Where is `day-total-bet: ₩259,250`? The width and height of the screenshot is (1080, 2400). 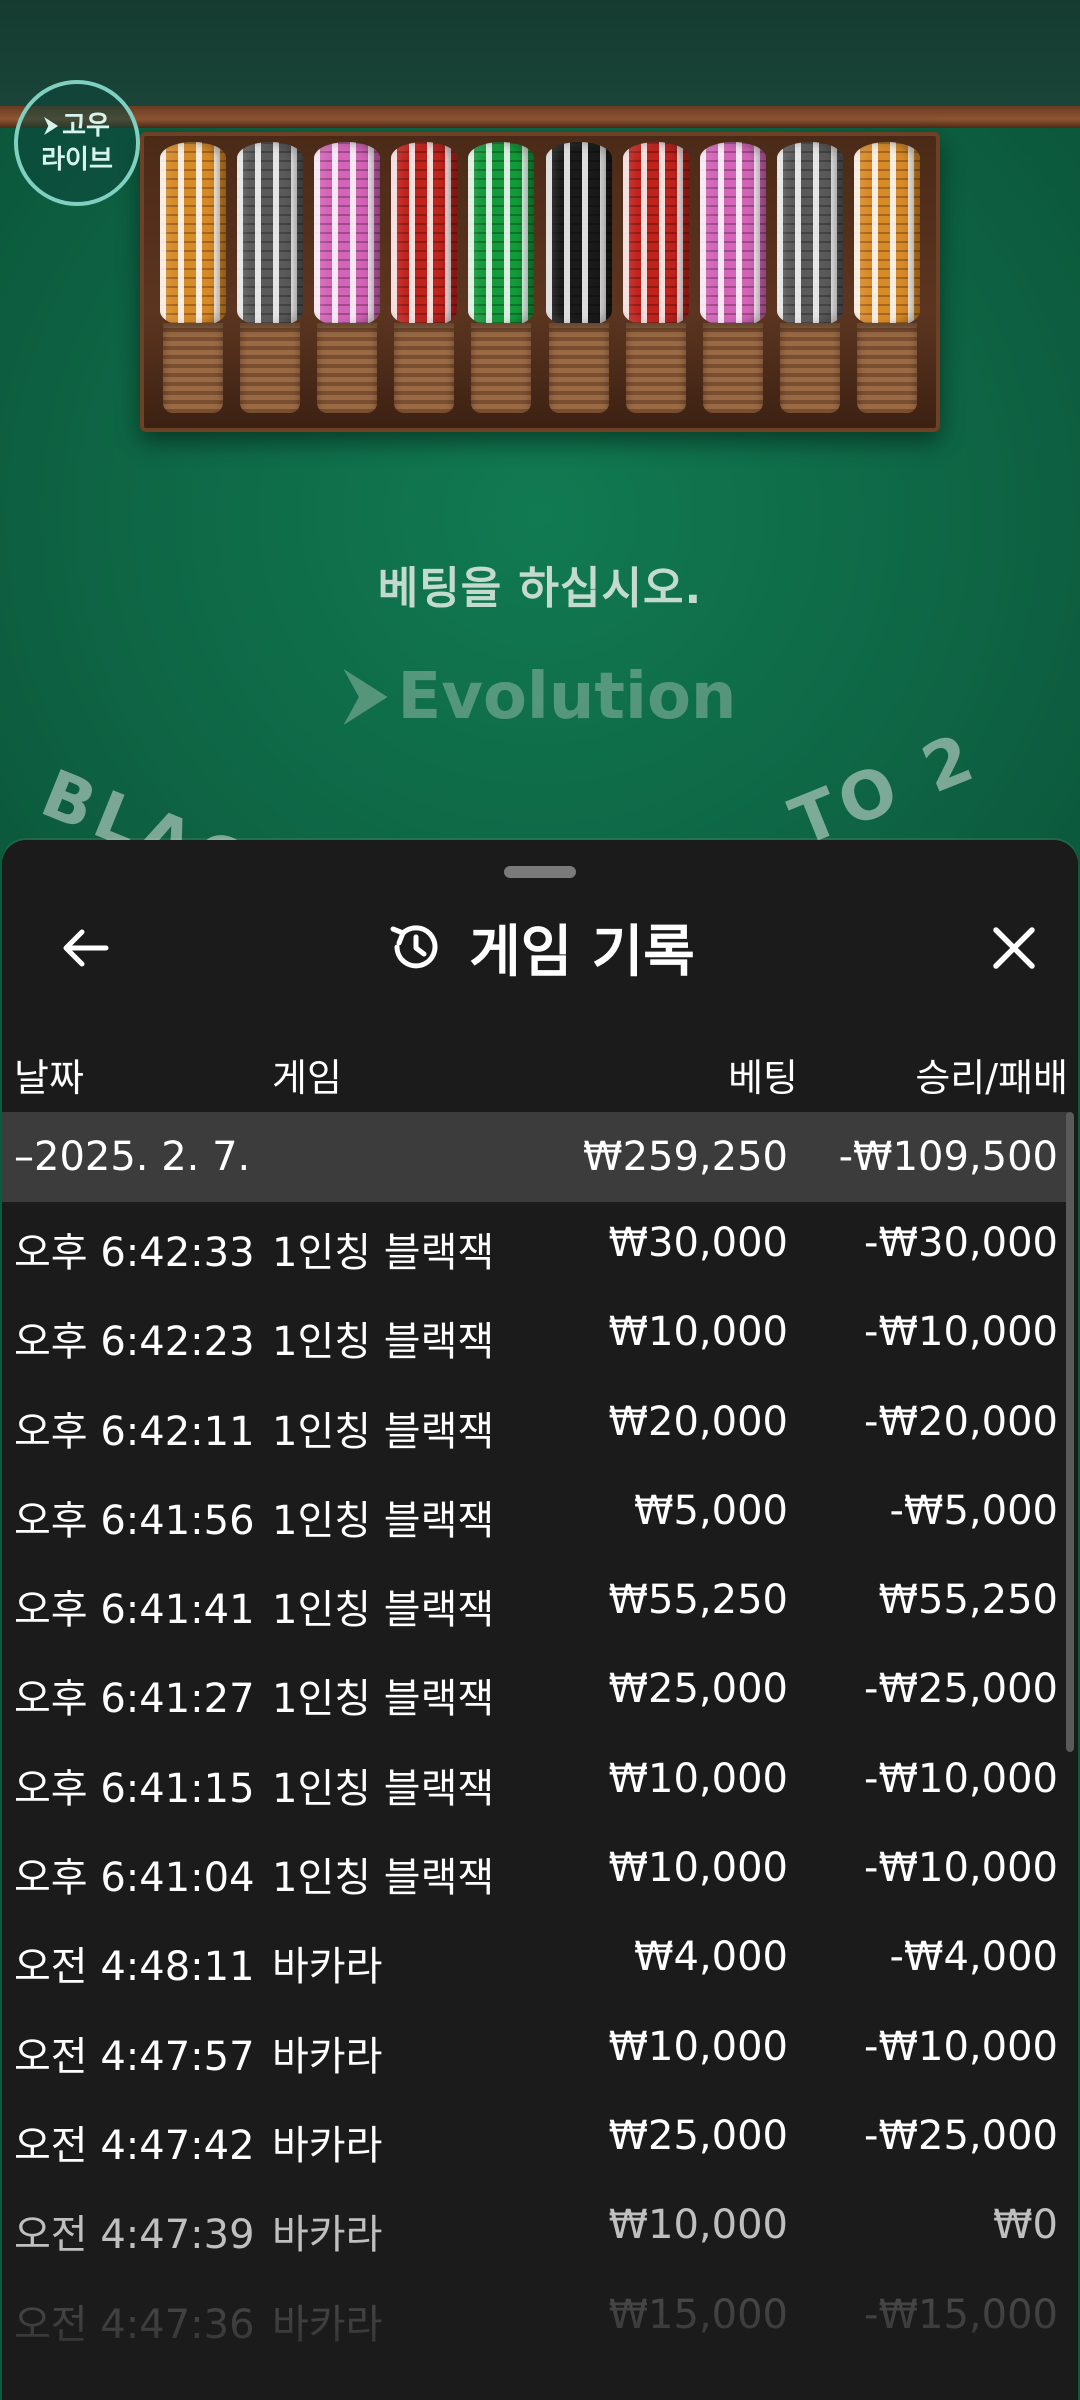 day-total-bet: ₩259,250 is located at coordinates (685, 1157).